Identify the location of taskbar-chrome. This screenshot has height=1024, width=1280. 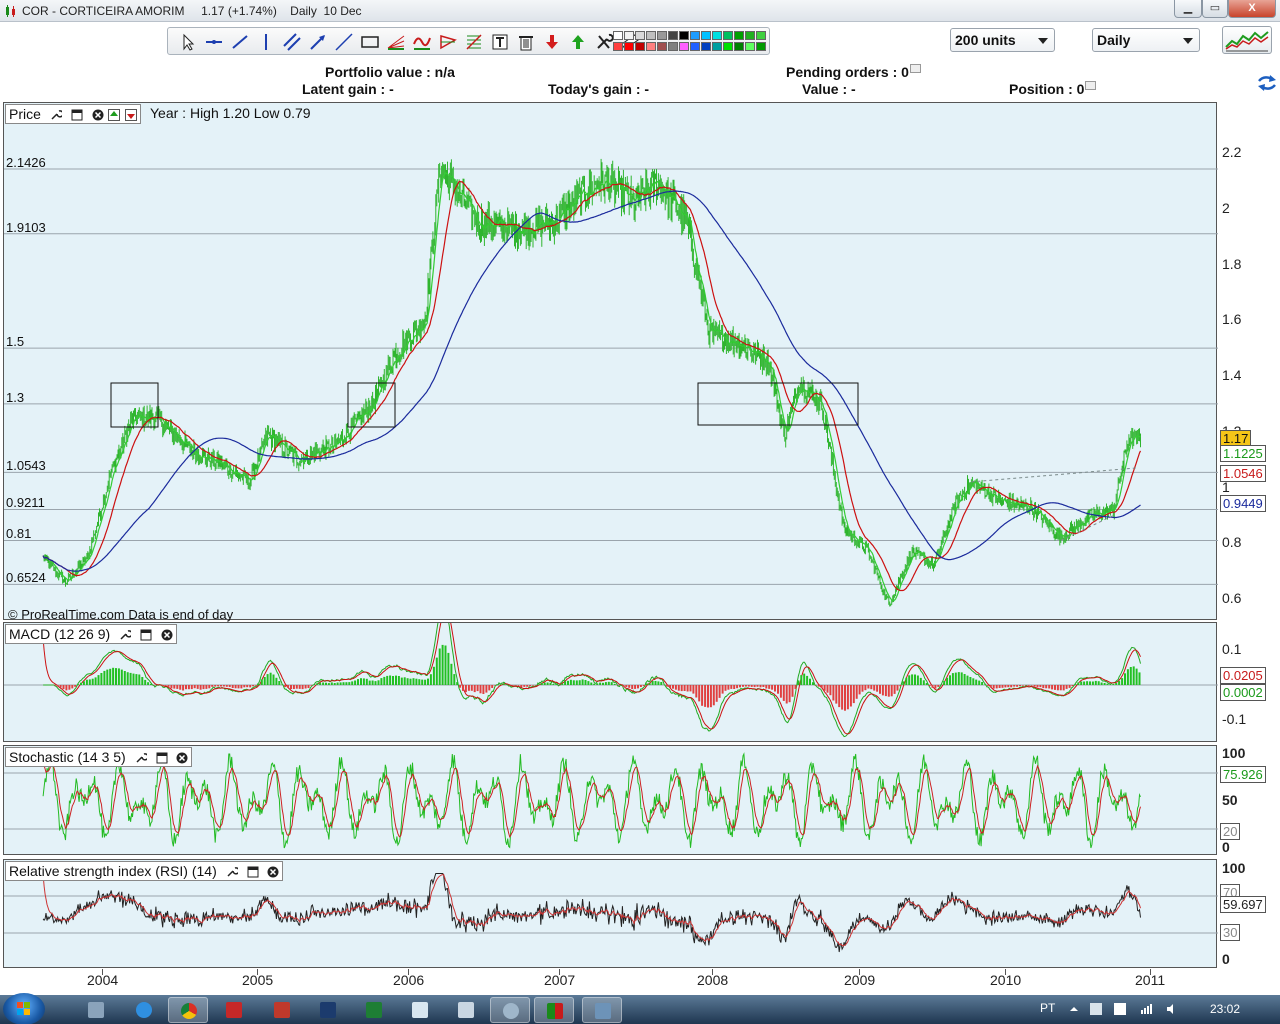
(188, 1010).